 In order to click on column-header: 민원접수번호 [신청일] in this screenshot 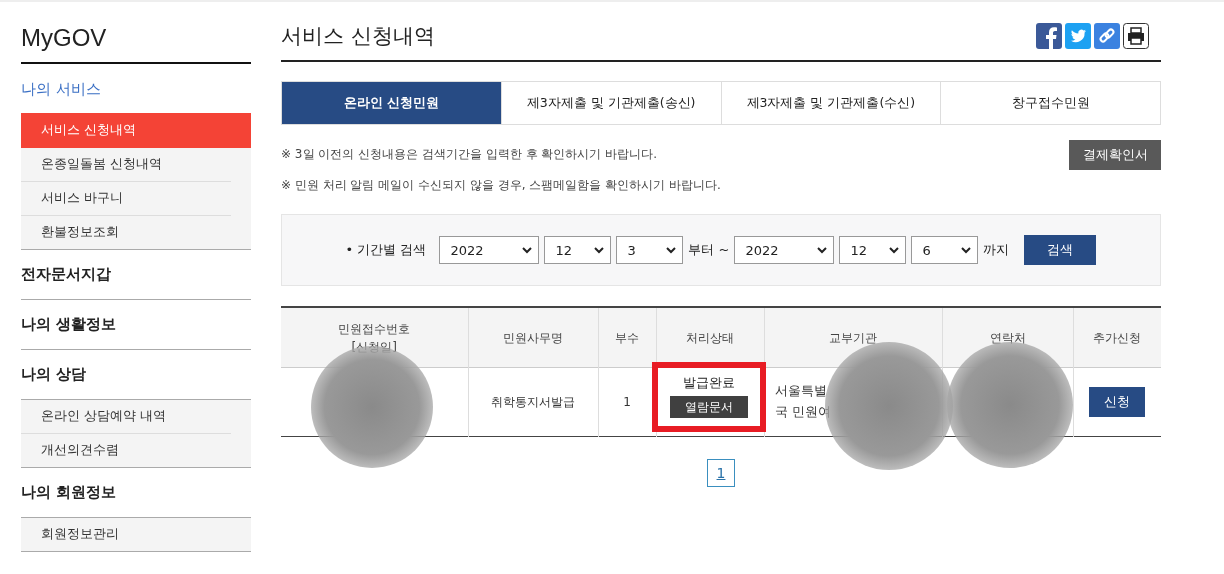, I will do `click(374, 337)`.